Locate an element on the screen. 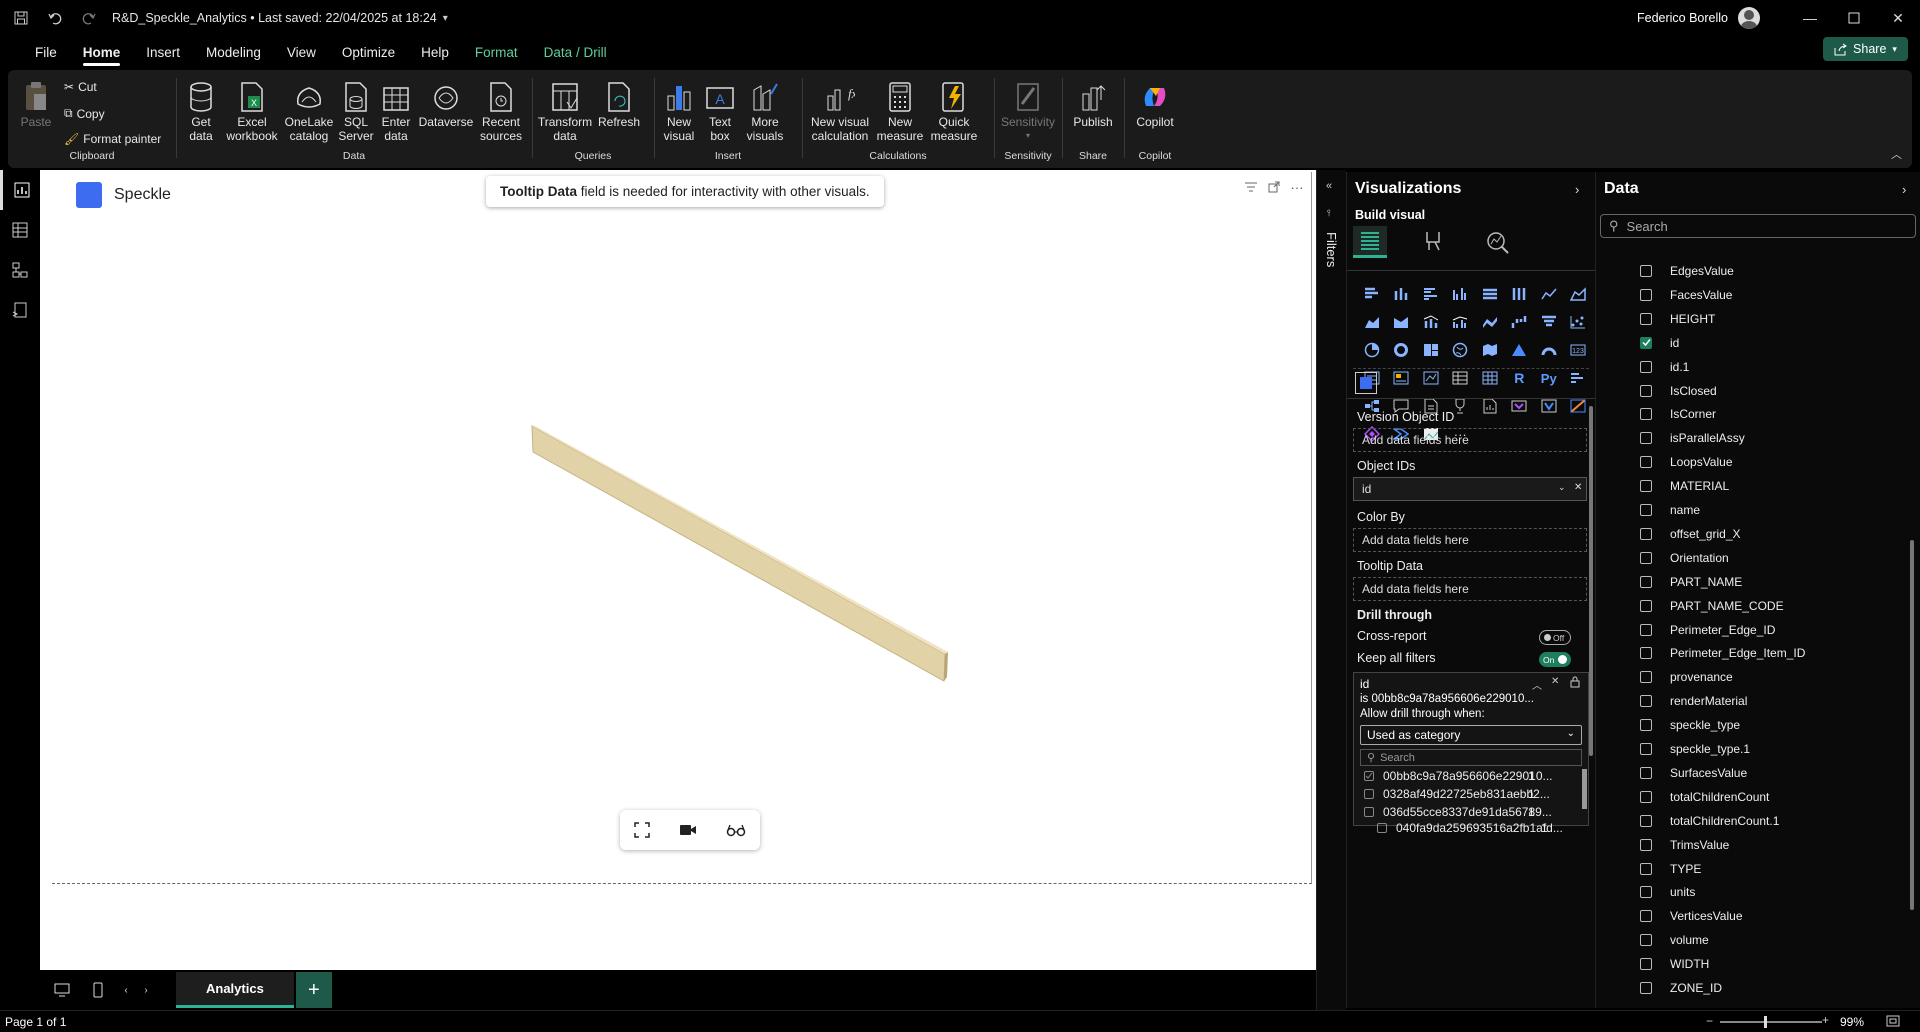 The image size is (1920, 1032). recent-sources-button: Recent sources is located at coordinates (501, 110).